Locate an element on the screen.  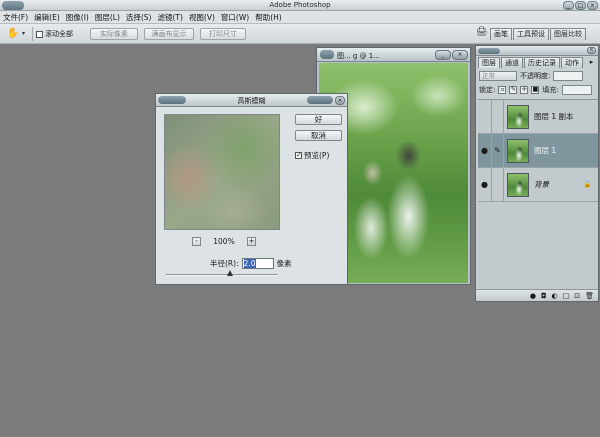
menu-help: 帮助(H) is located at coordinates (268, 17).